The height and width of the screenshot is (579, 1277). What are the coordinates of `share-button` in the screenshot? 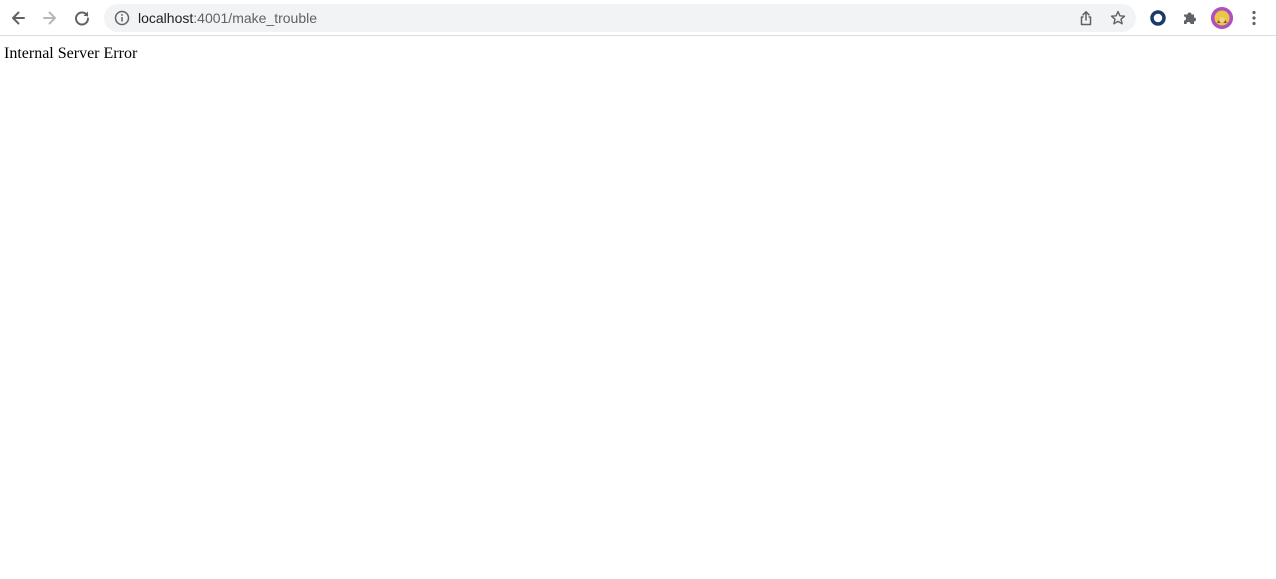 It's located at (1086, 18).